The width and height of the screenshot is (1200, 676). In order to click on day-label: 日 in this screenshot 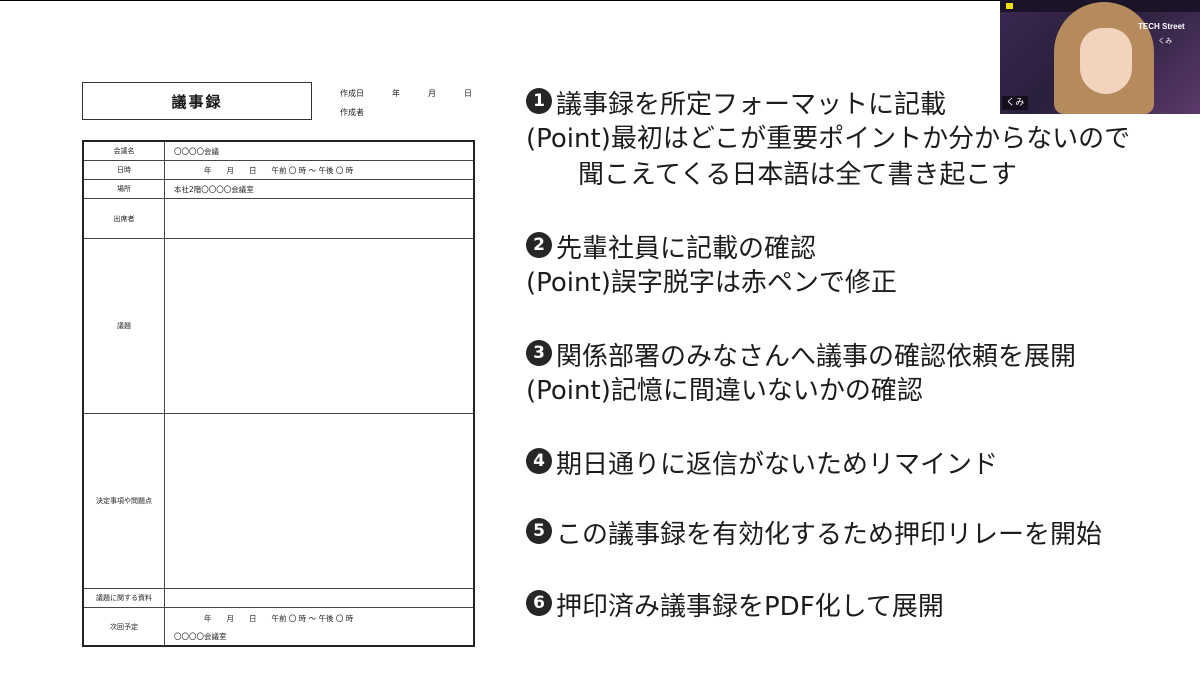, I will do `click(468, 93)`.